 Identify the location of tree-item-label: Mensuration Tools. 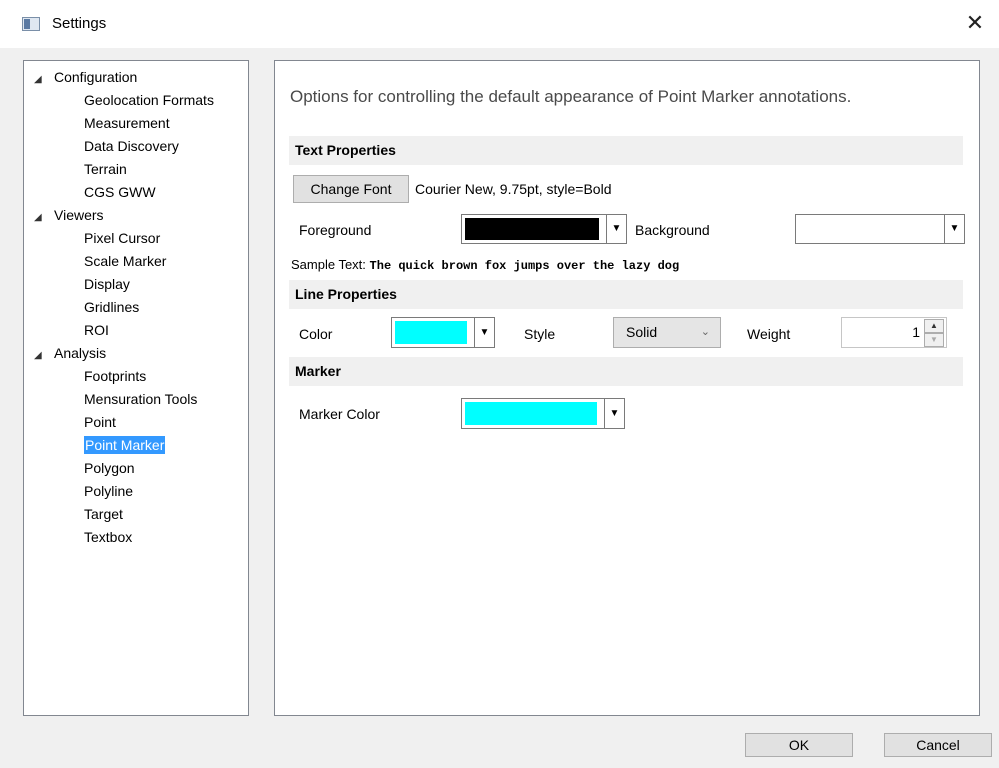
(141, 399).